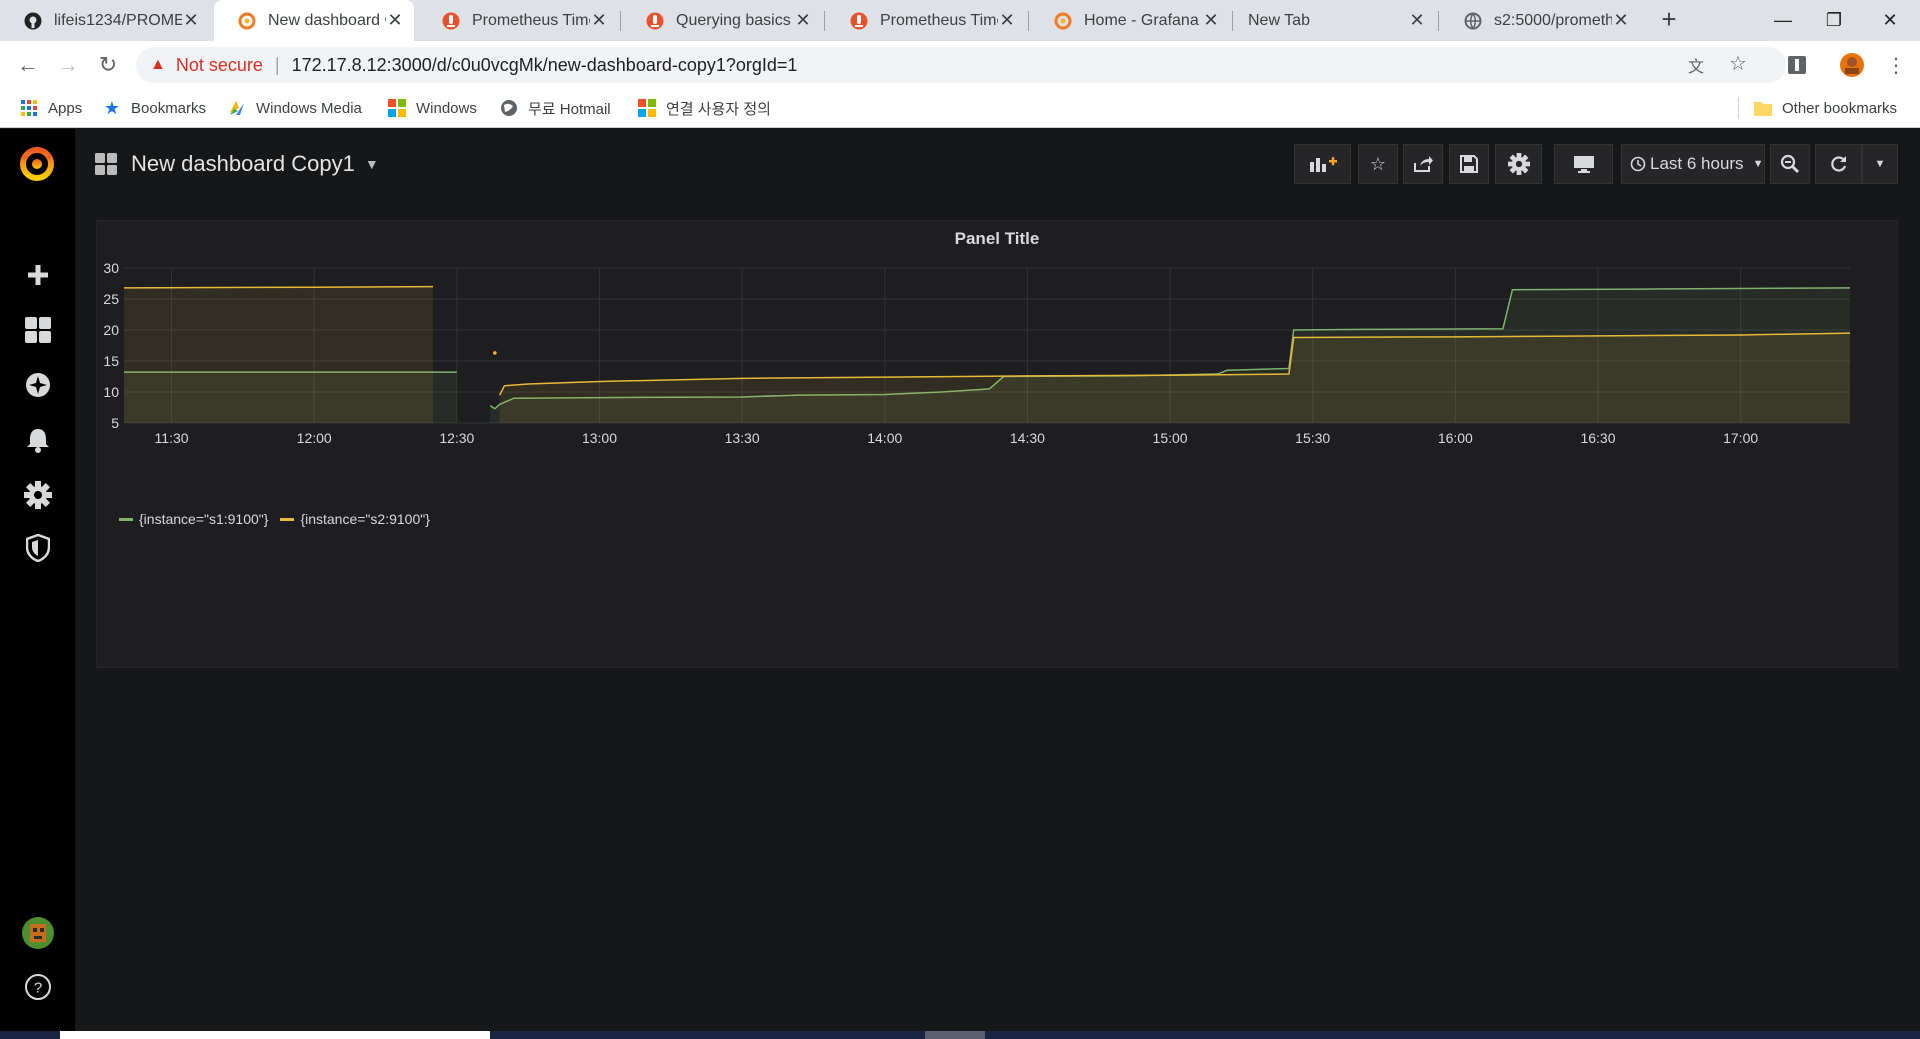  I want to click on grafana-icon, so click(247, 21).